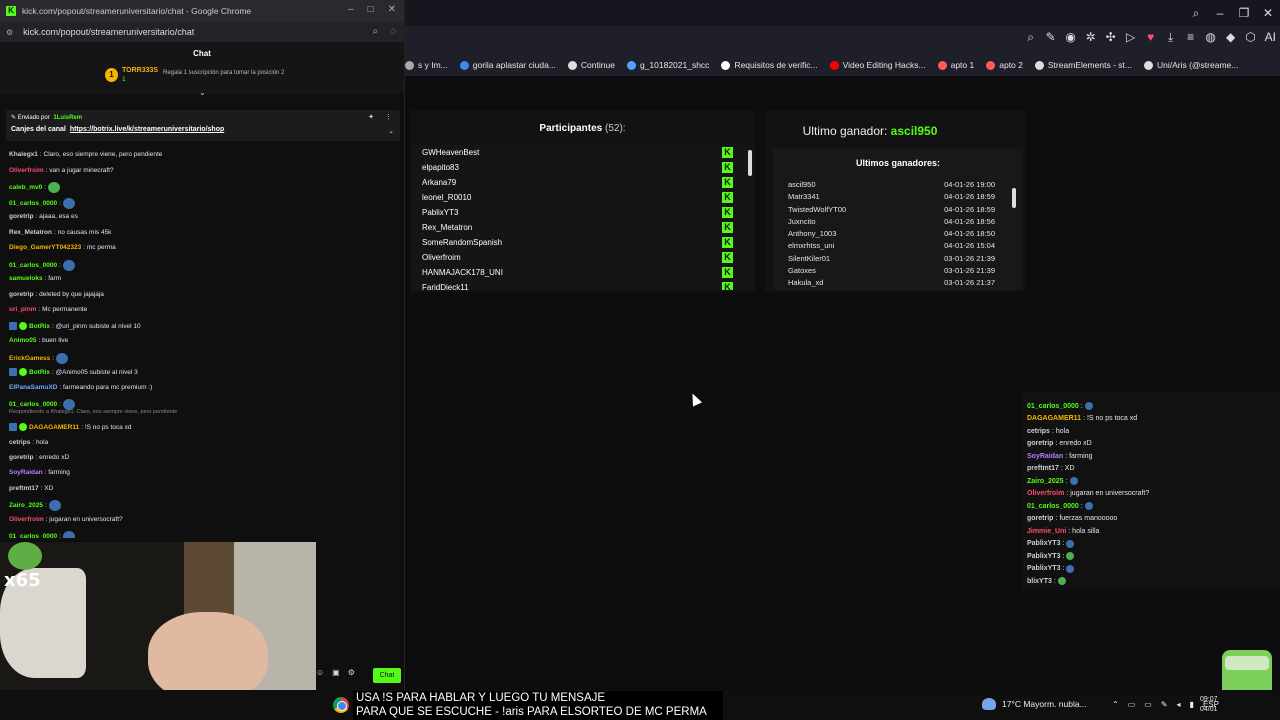  Describe the element at coordinates (26, 278) in the screenshot. I see `chat-username: samueloks` at that location.